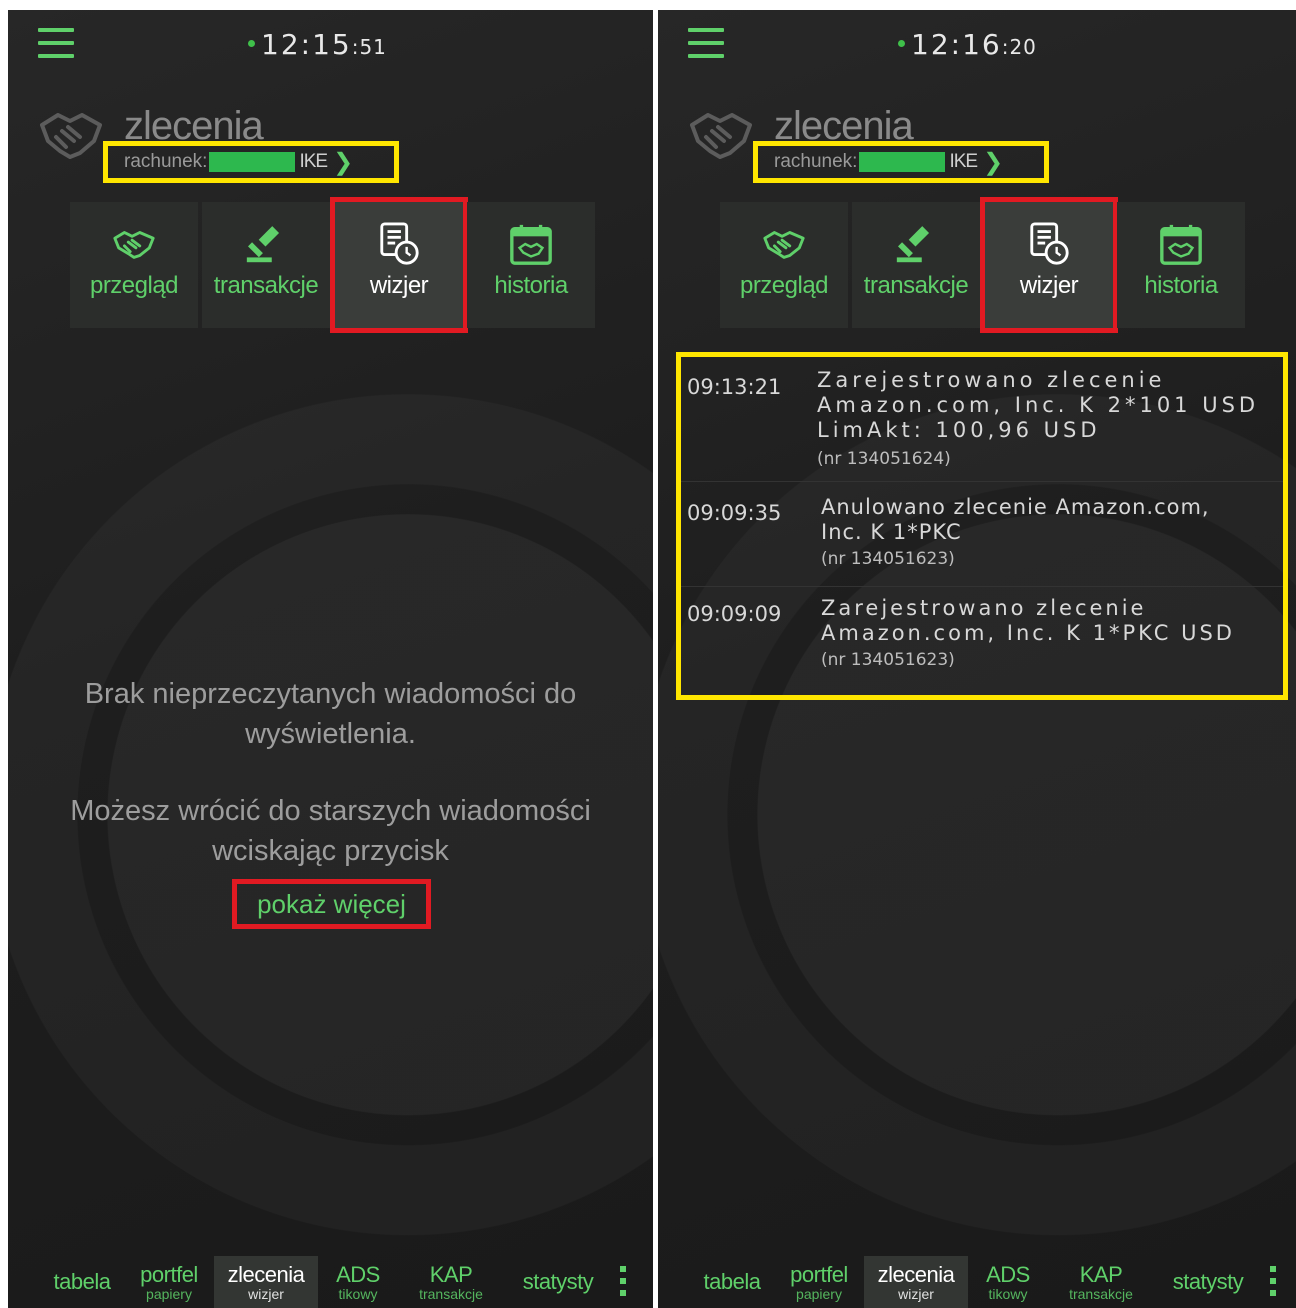  What do you see at coordinates (956, 44) in the screenshot?
I see `clock-time: 12:16` at bounding box center [956, 44].